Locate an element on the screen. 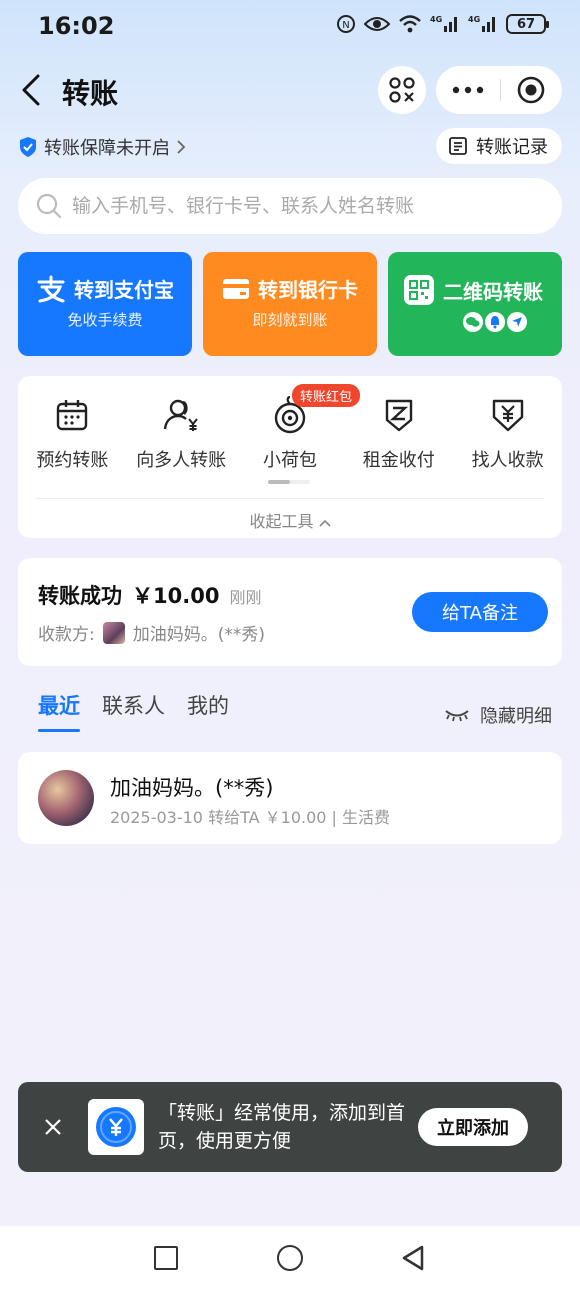 This screenshot has height=1289, width=580. payee-label: 收款方: is located at coordinates (66, 635).